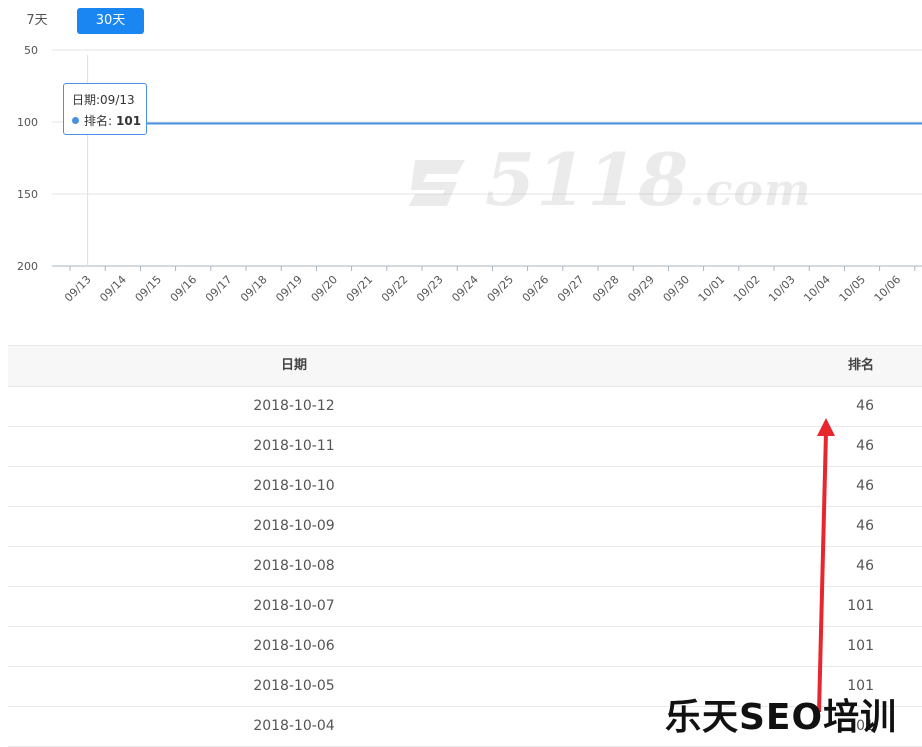 The height and width of the screenshot is (747, 922). What do you see at coordinates (360, 289) in the screenshot?
I see `x-tick-label: 09/21` at bounding box center [360, 289].